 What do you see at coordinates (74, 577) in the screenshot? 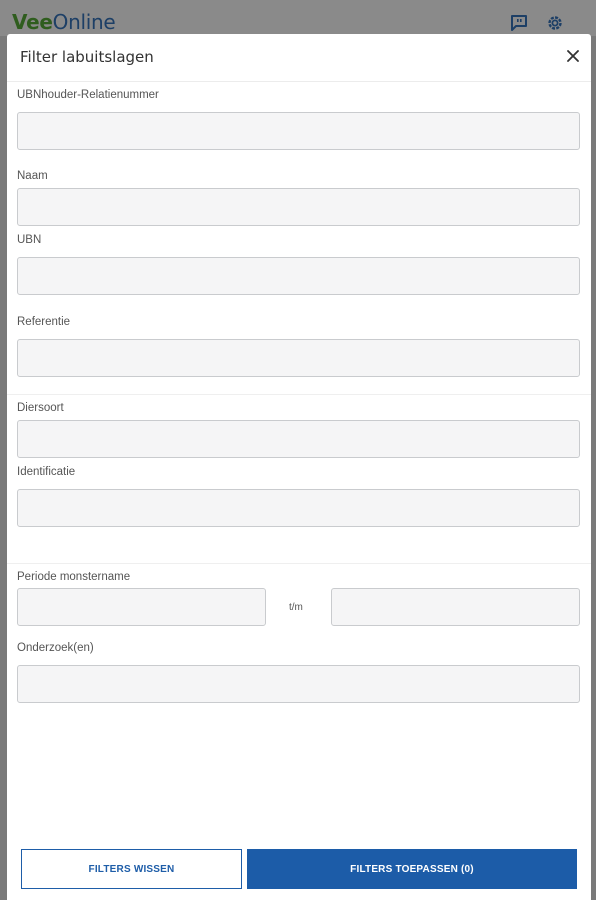
I see `periode-label: Periode monstername` at bounding box center [74, 577].